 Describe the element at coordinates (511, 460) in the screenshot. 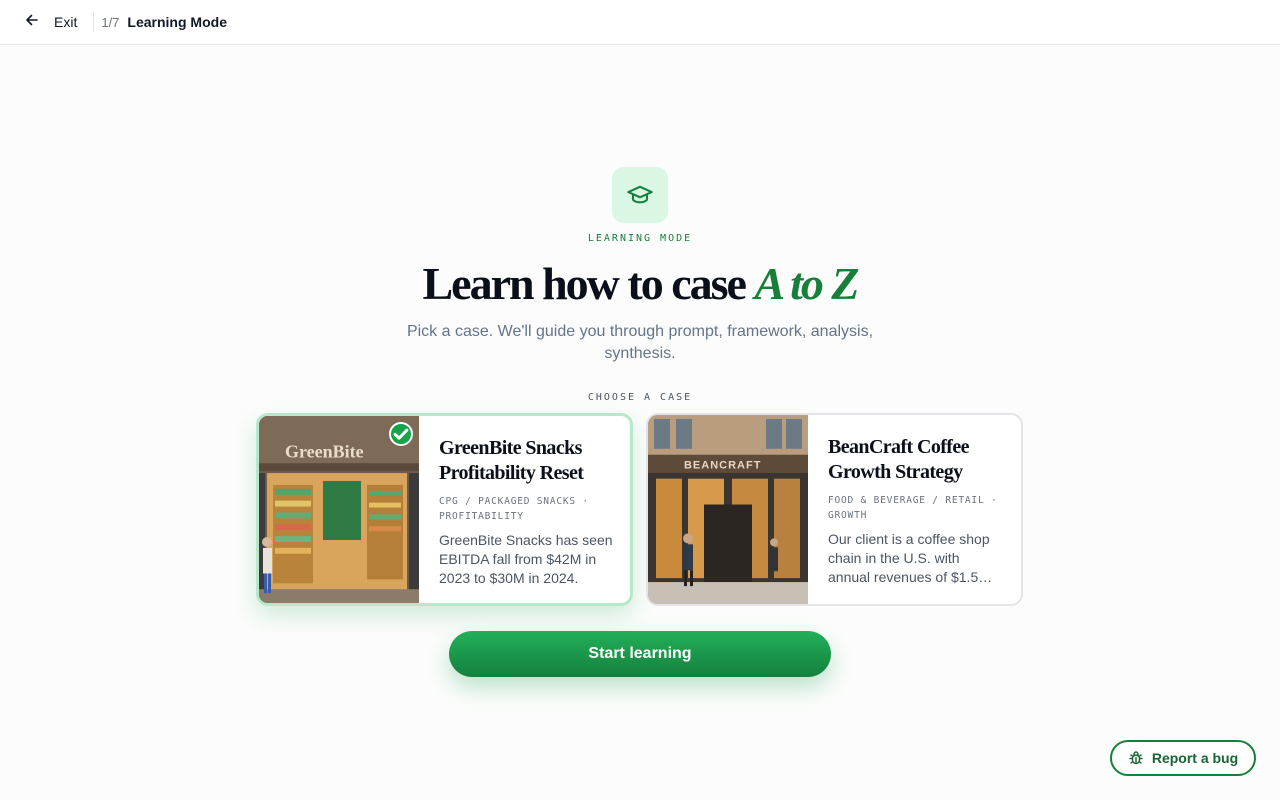

I see `case-title: GreenBite Snacks Profitability Reset` at that location.